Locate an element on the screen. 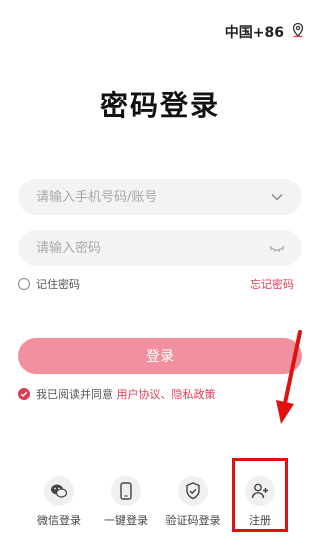 This screenshot has width=320, height=552. page-title: 密码登录 is located at coordinates (159, 105).